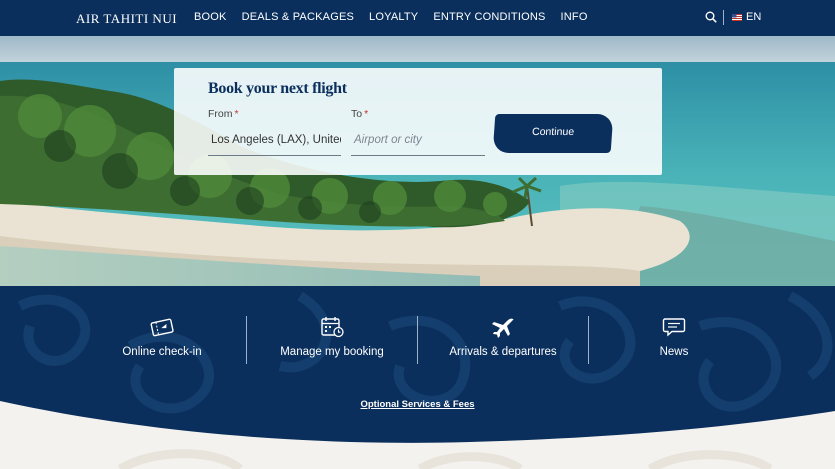  Describe the element at coordinates (220, 114) in the screenshot. I see `from-label-text: From` at that location.